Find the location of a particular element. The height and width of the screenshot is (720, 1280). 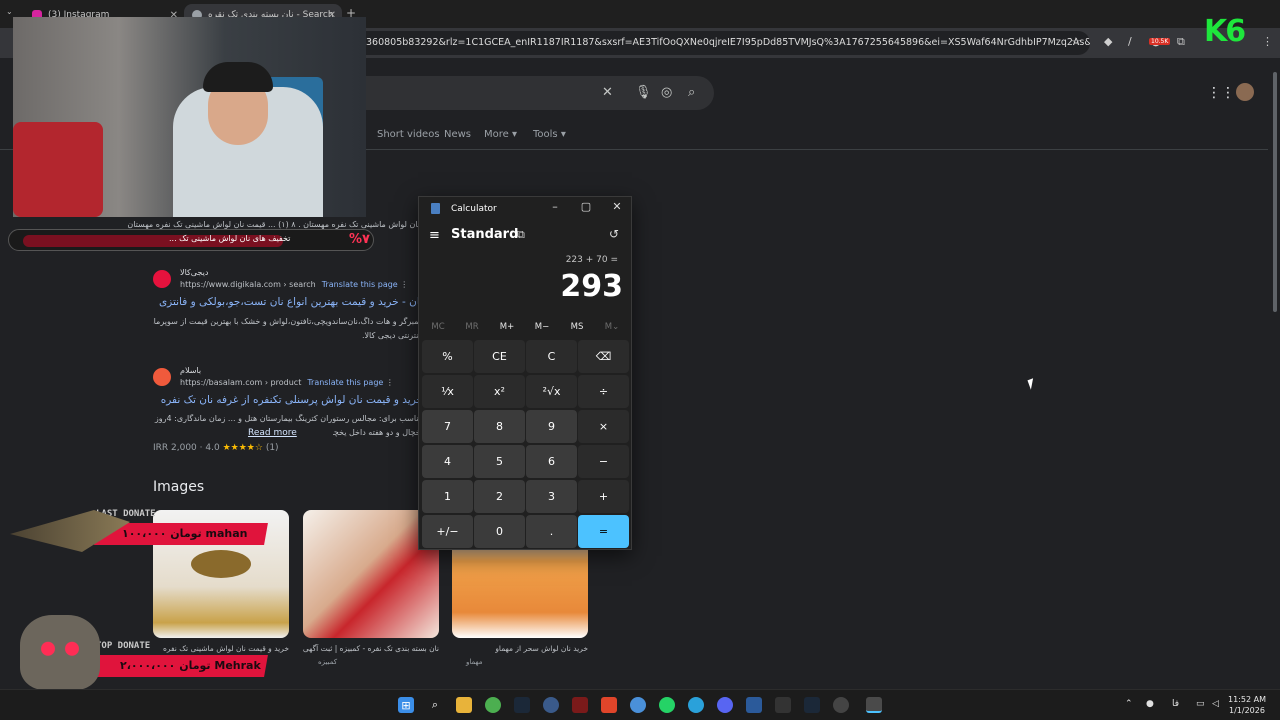

microphone-icon: ● is located at coordinates (1150, 704).